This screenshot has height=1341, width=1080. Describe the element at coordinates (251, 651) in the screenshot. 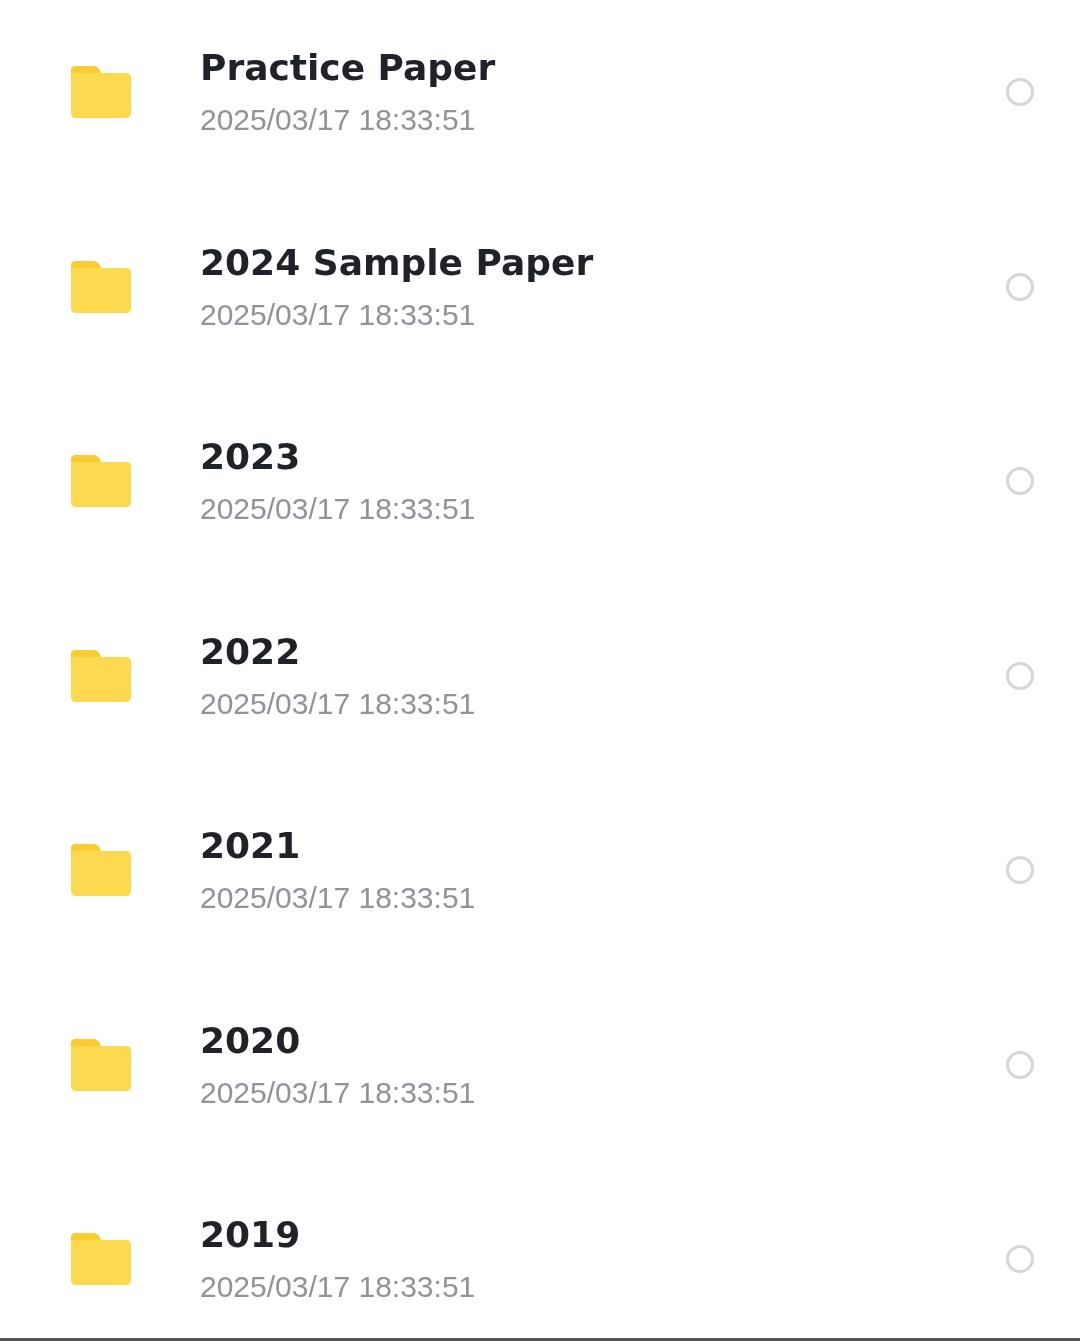

I see `folder-name: 2022` at that location.